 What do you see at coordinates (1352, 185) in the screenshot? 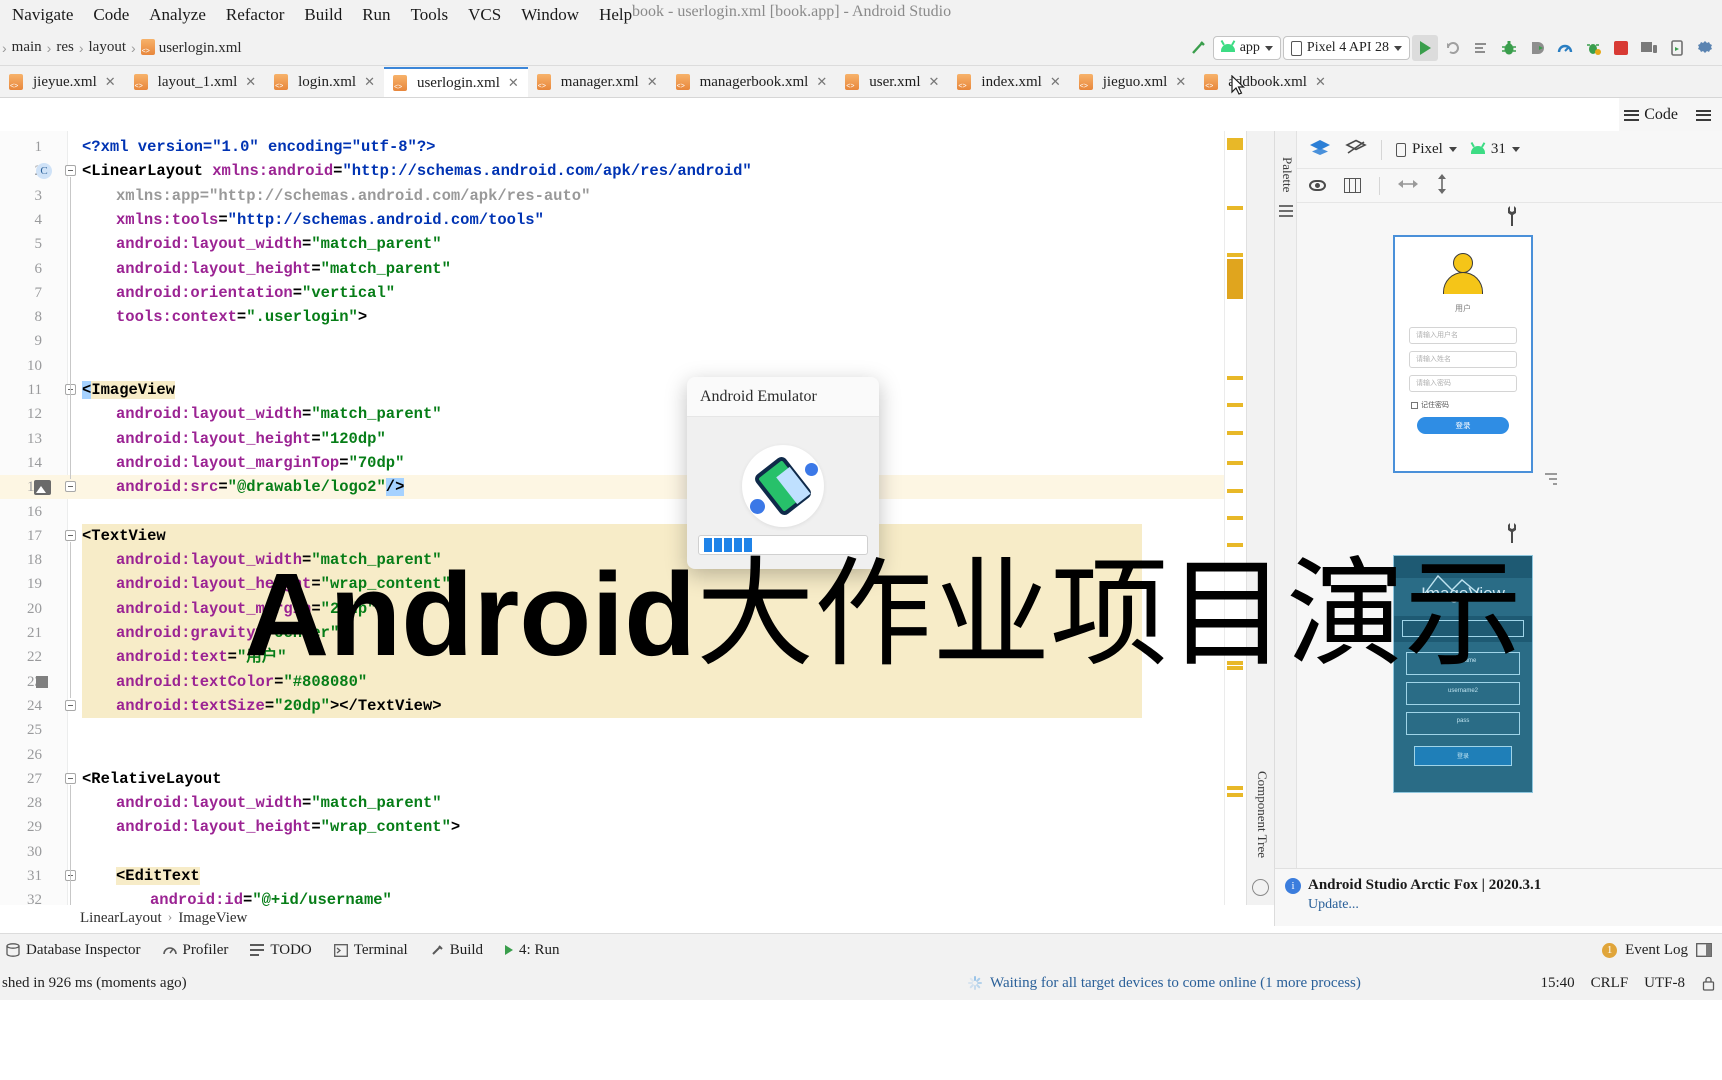
I see `panes-icon` at bounding box center [1352, 185].